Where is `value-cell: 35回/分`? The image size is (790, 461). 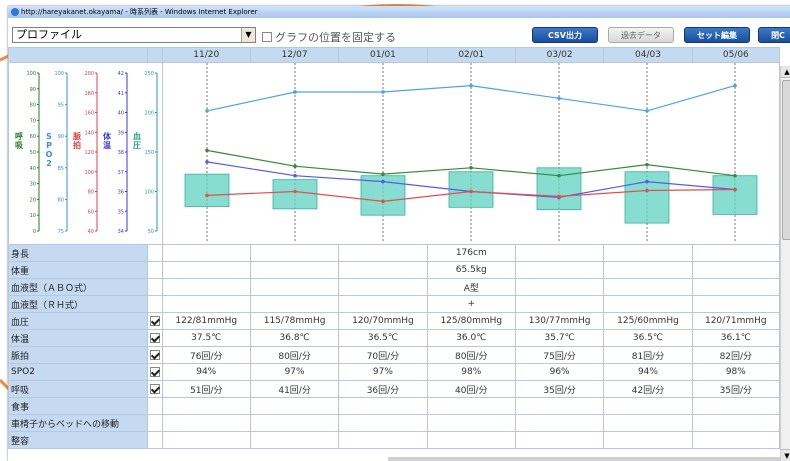
value-cell: 35回/分 is located at coordinates (736, 389).